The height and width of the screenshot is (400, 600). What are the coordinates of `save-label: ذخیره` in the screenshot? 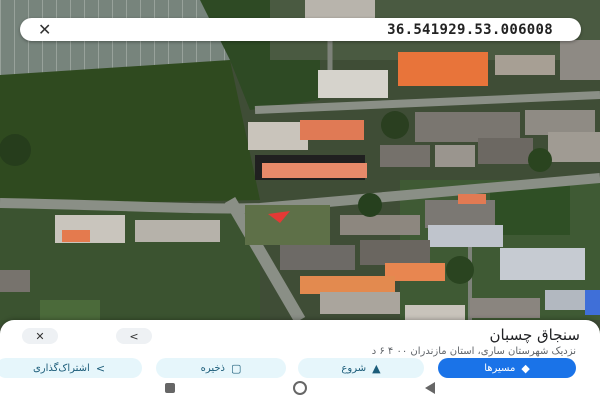 It's located at (212, 368).